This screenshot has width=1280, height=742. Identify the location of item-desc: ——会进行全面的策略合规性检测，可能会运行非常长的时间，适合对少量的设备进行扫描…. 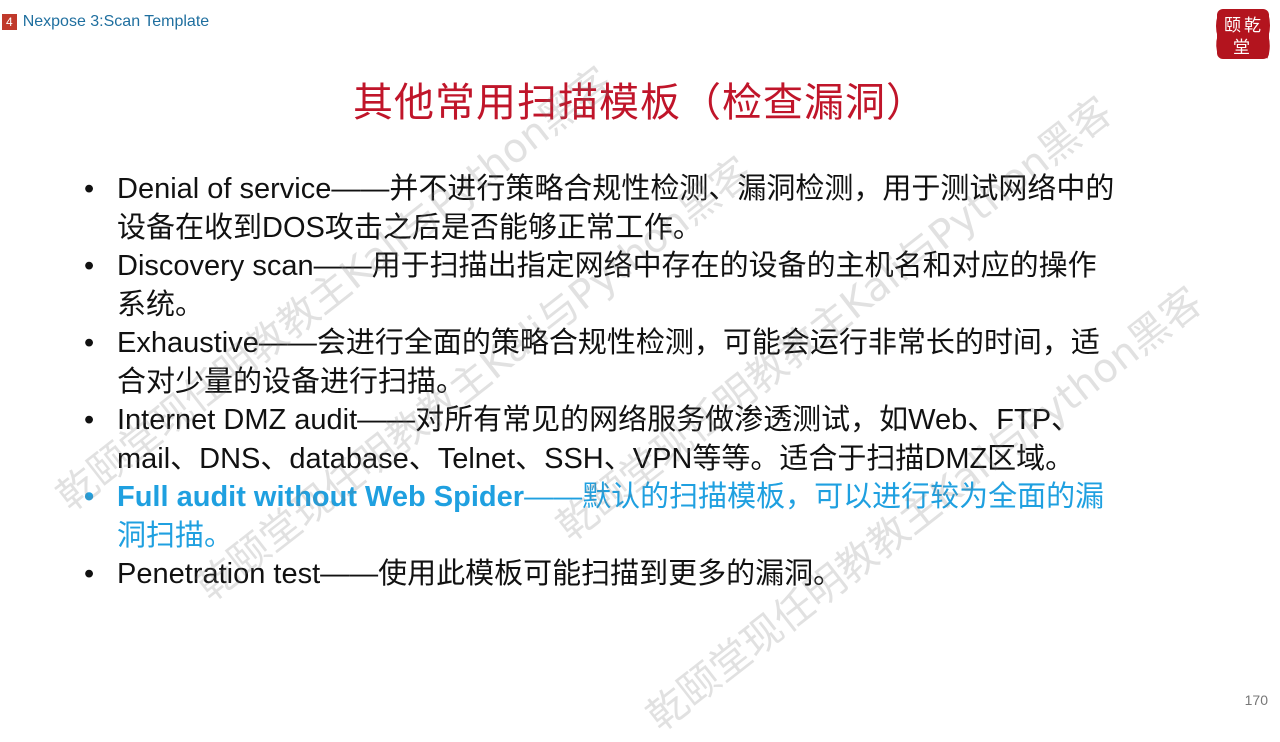
(608, 362).